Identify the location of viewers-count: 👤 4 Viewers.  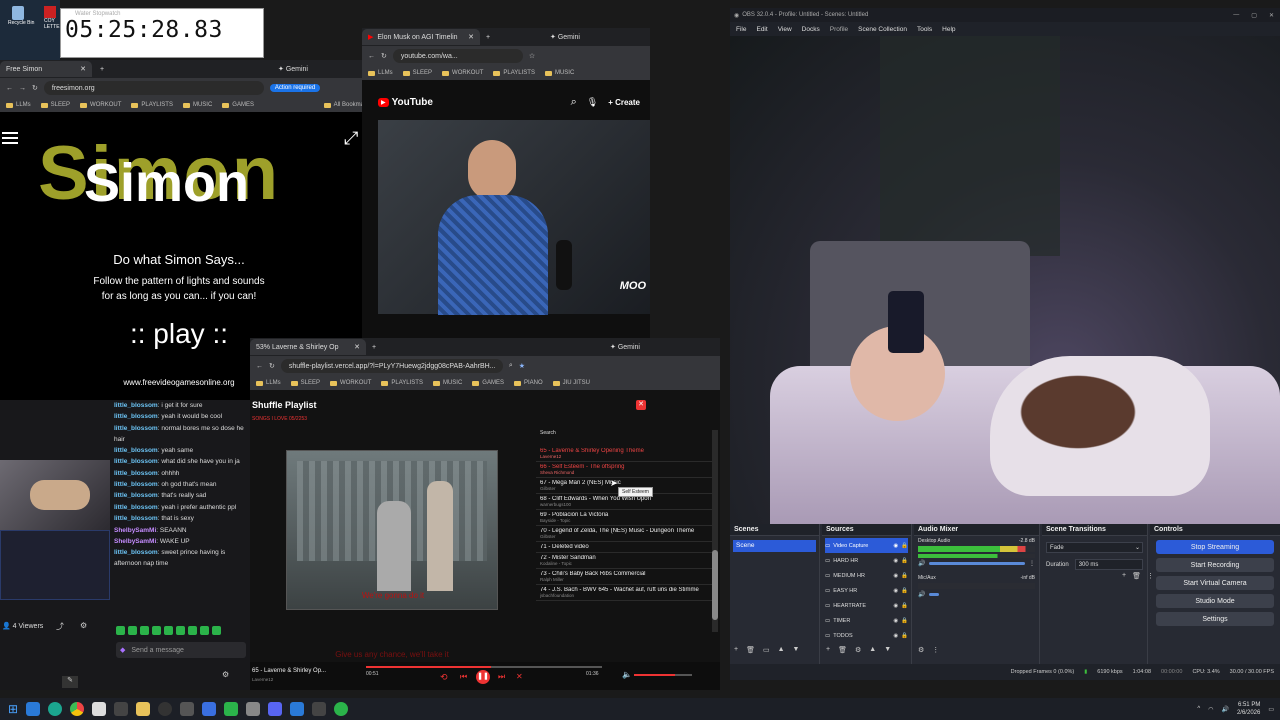
(22, 626).